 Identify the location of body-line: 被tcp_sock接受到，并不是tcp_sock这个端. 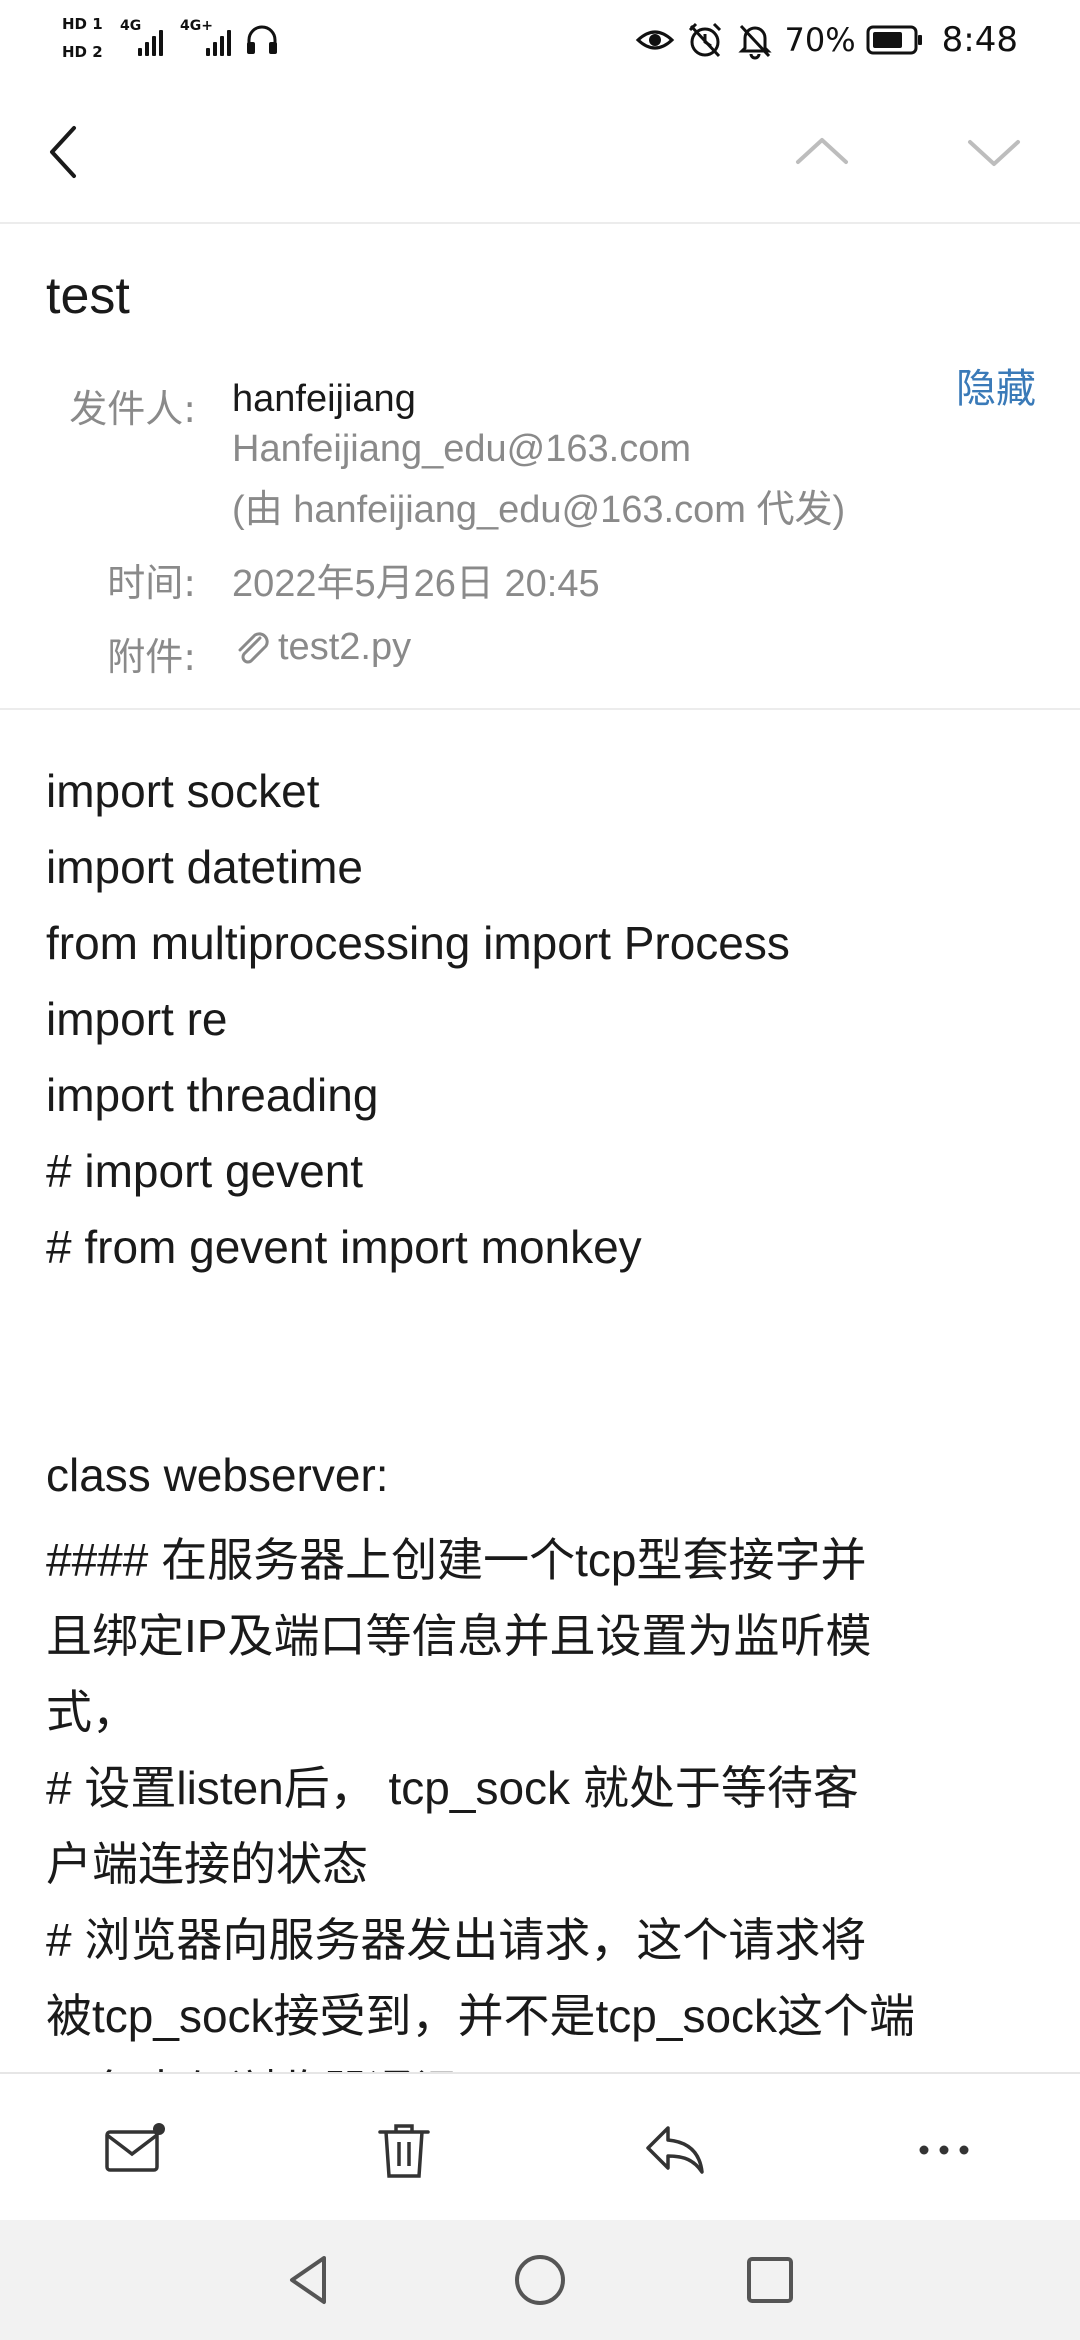
(481, 2016).